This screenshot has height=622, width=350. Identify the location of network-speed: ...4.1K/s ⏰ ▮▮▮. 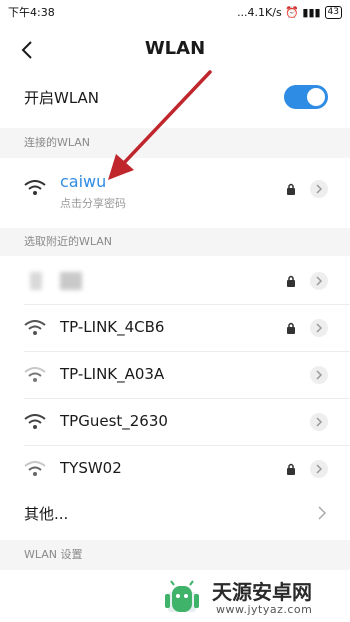
(279, 12).